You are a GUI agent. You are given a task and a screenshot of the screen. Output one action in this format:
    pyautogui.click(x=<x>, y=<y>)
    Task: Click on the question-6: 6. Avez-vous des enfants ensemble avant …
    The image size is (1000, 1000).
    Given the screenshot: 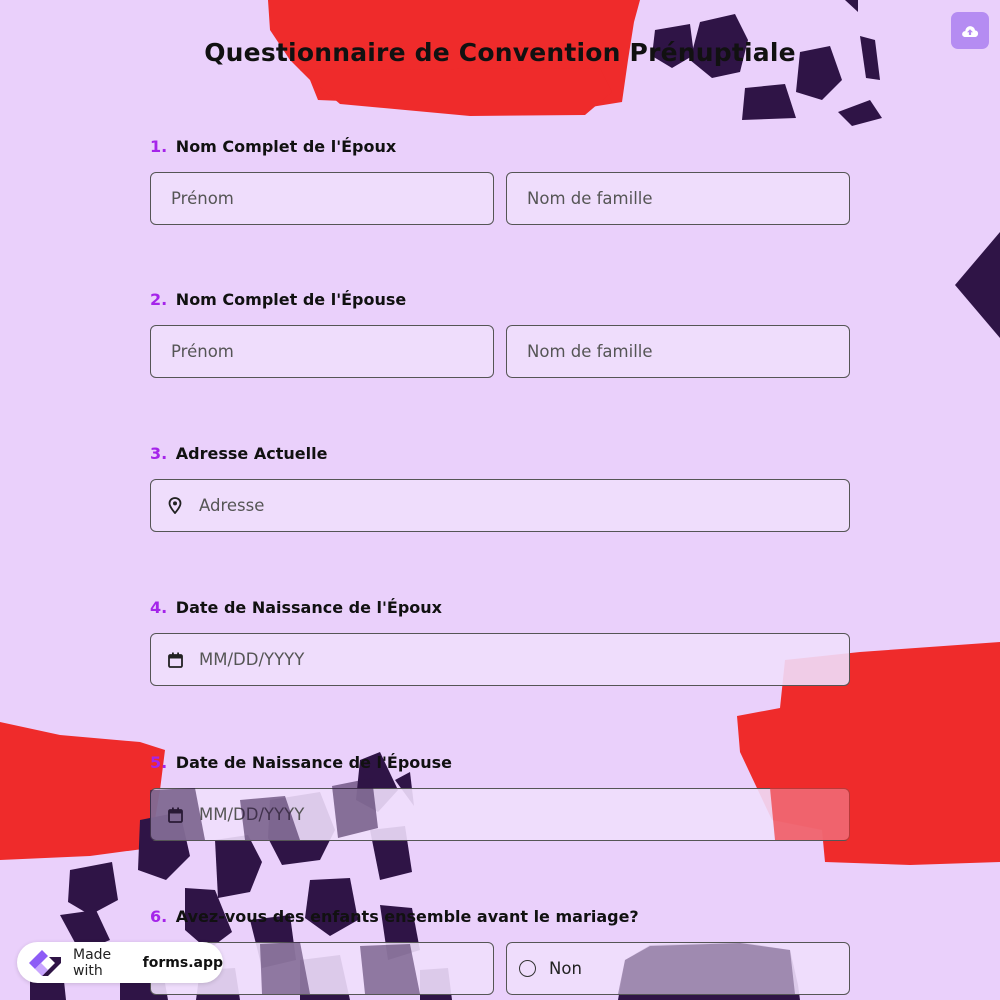 What is the action you would take?
    pyautogui.click(x=500, y=951)
    